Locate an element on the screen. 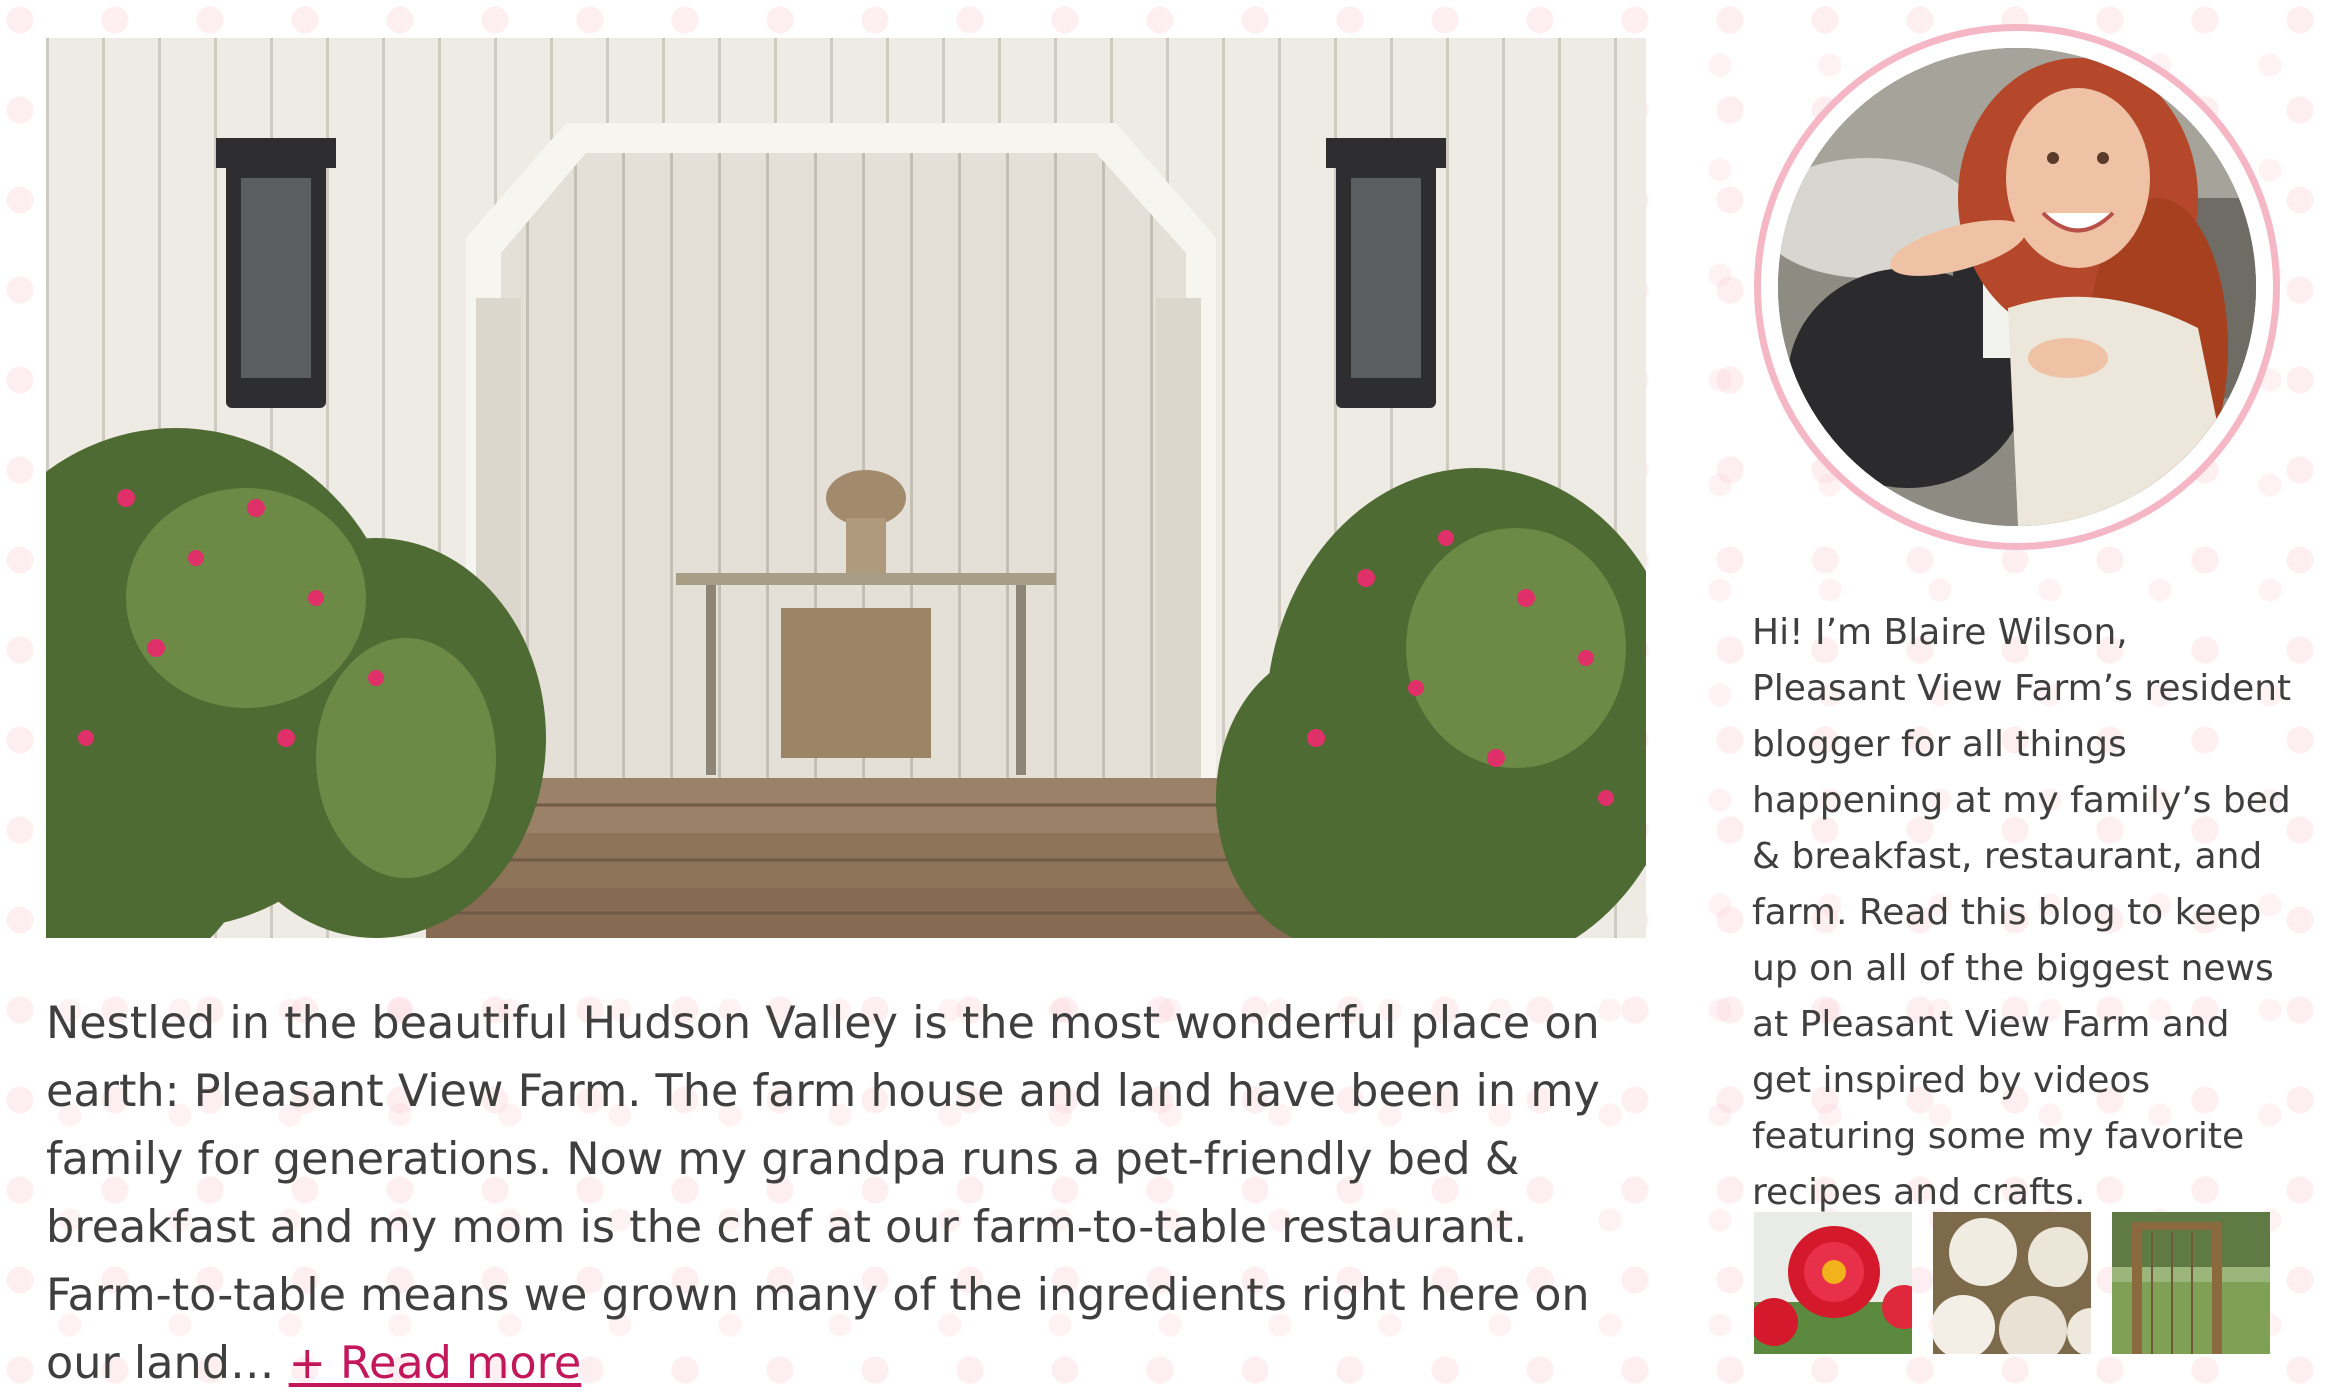 This screenshot has width=2334, height=1398. blogger-with-goat-photo is located at coordinates (2017, 287).